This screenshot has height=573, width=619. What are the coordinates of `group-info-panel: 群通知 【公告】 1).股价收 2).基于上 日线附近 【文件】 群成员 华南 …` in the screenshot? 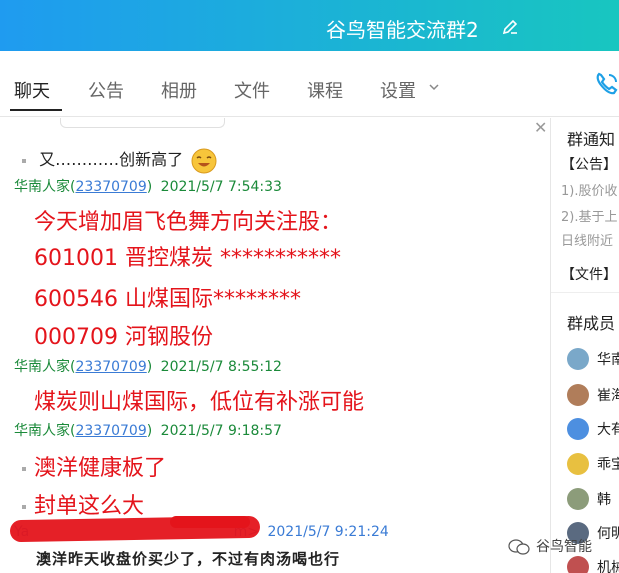 It's located at (585, 345).